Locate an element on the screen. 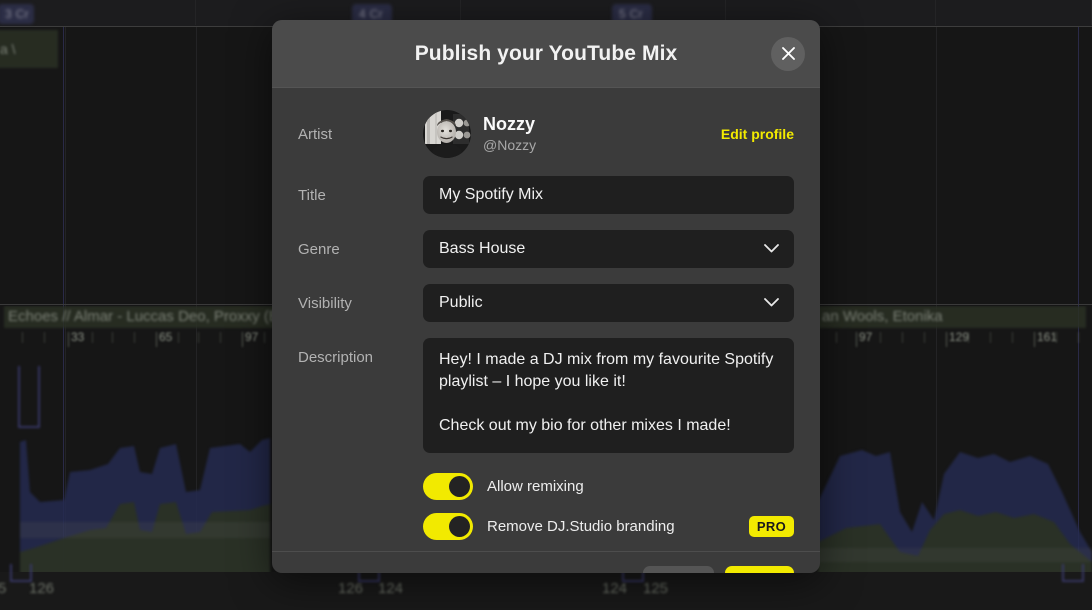 The width and height of the screenshot is (1092, 610). artist-row: Artist Nozzy @Nozzy Edit profile is located at coordinates (546, 134).